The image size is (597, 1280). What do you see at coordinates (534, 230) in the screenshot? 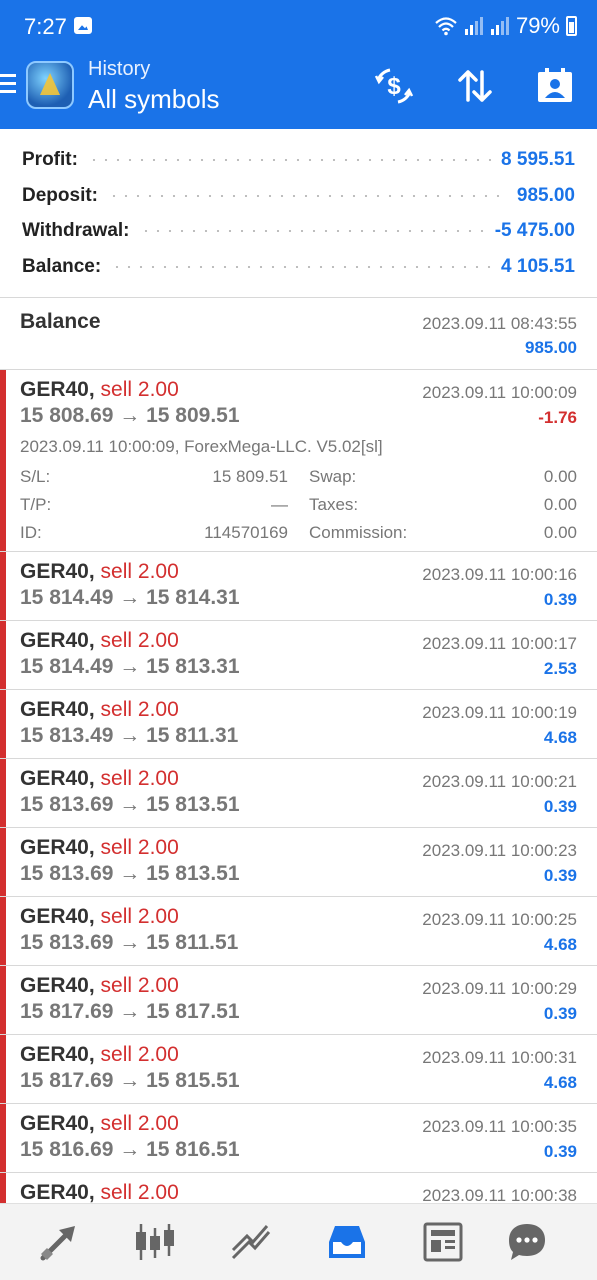
I see `summary-value: -5 475.00` at bounding box center [534, 230].